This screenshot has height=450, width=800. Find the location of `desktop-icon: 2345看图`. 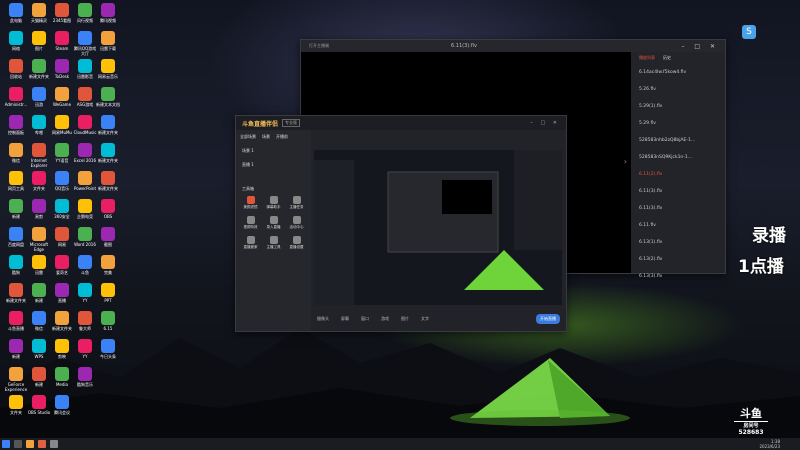

desktop-icon: 2345看图 is located at coordinates (62, 13).